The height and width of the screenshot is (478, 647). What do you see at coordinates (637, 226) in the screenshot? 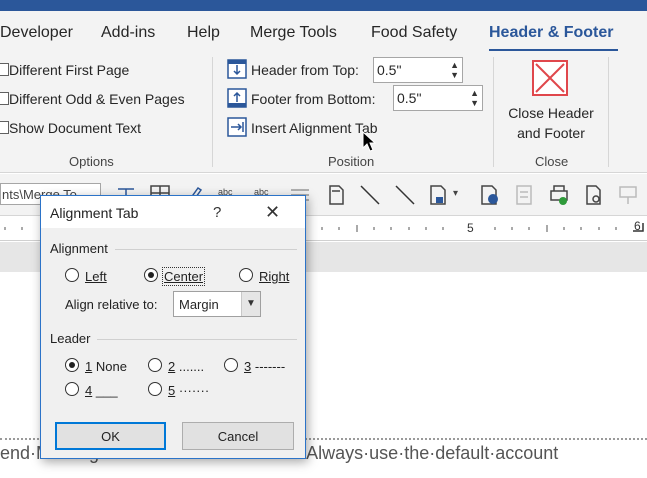
I see `ruler-mark-6: 6` at bounding box center [637, 226].